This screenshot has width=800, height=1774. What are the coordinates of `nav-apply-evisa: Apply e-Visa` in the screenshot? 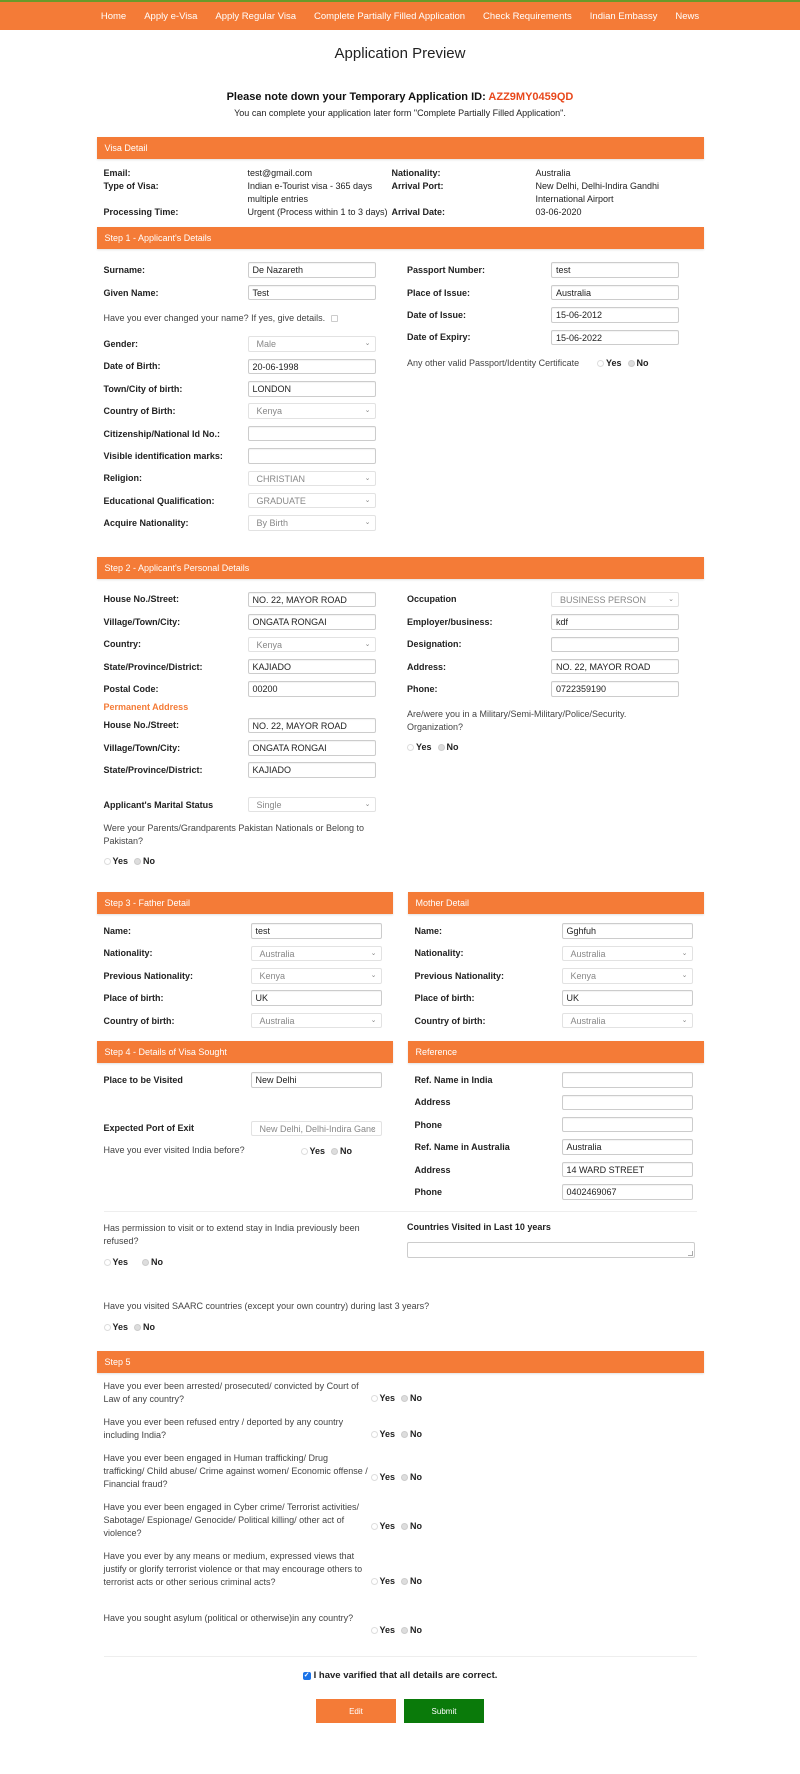 It's located at (170, 16).